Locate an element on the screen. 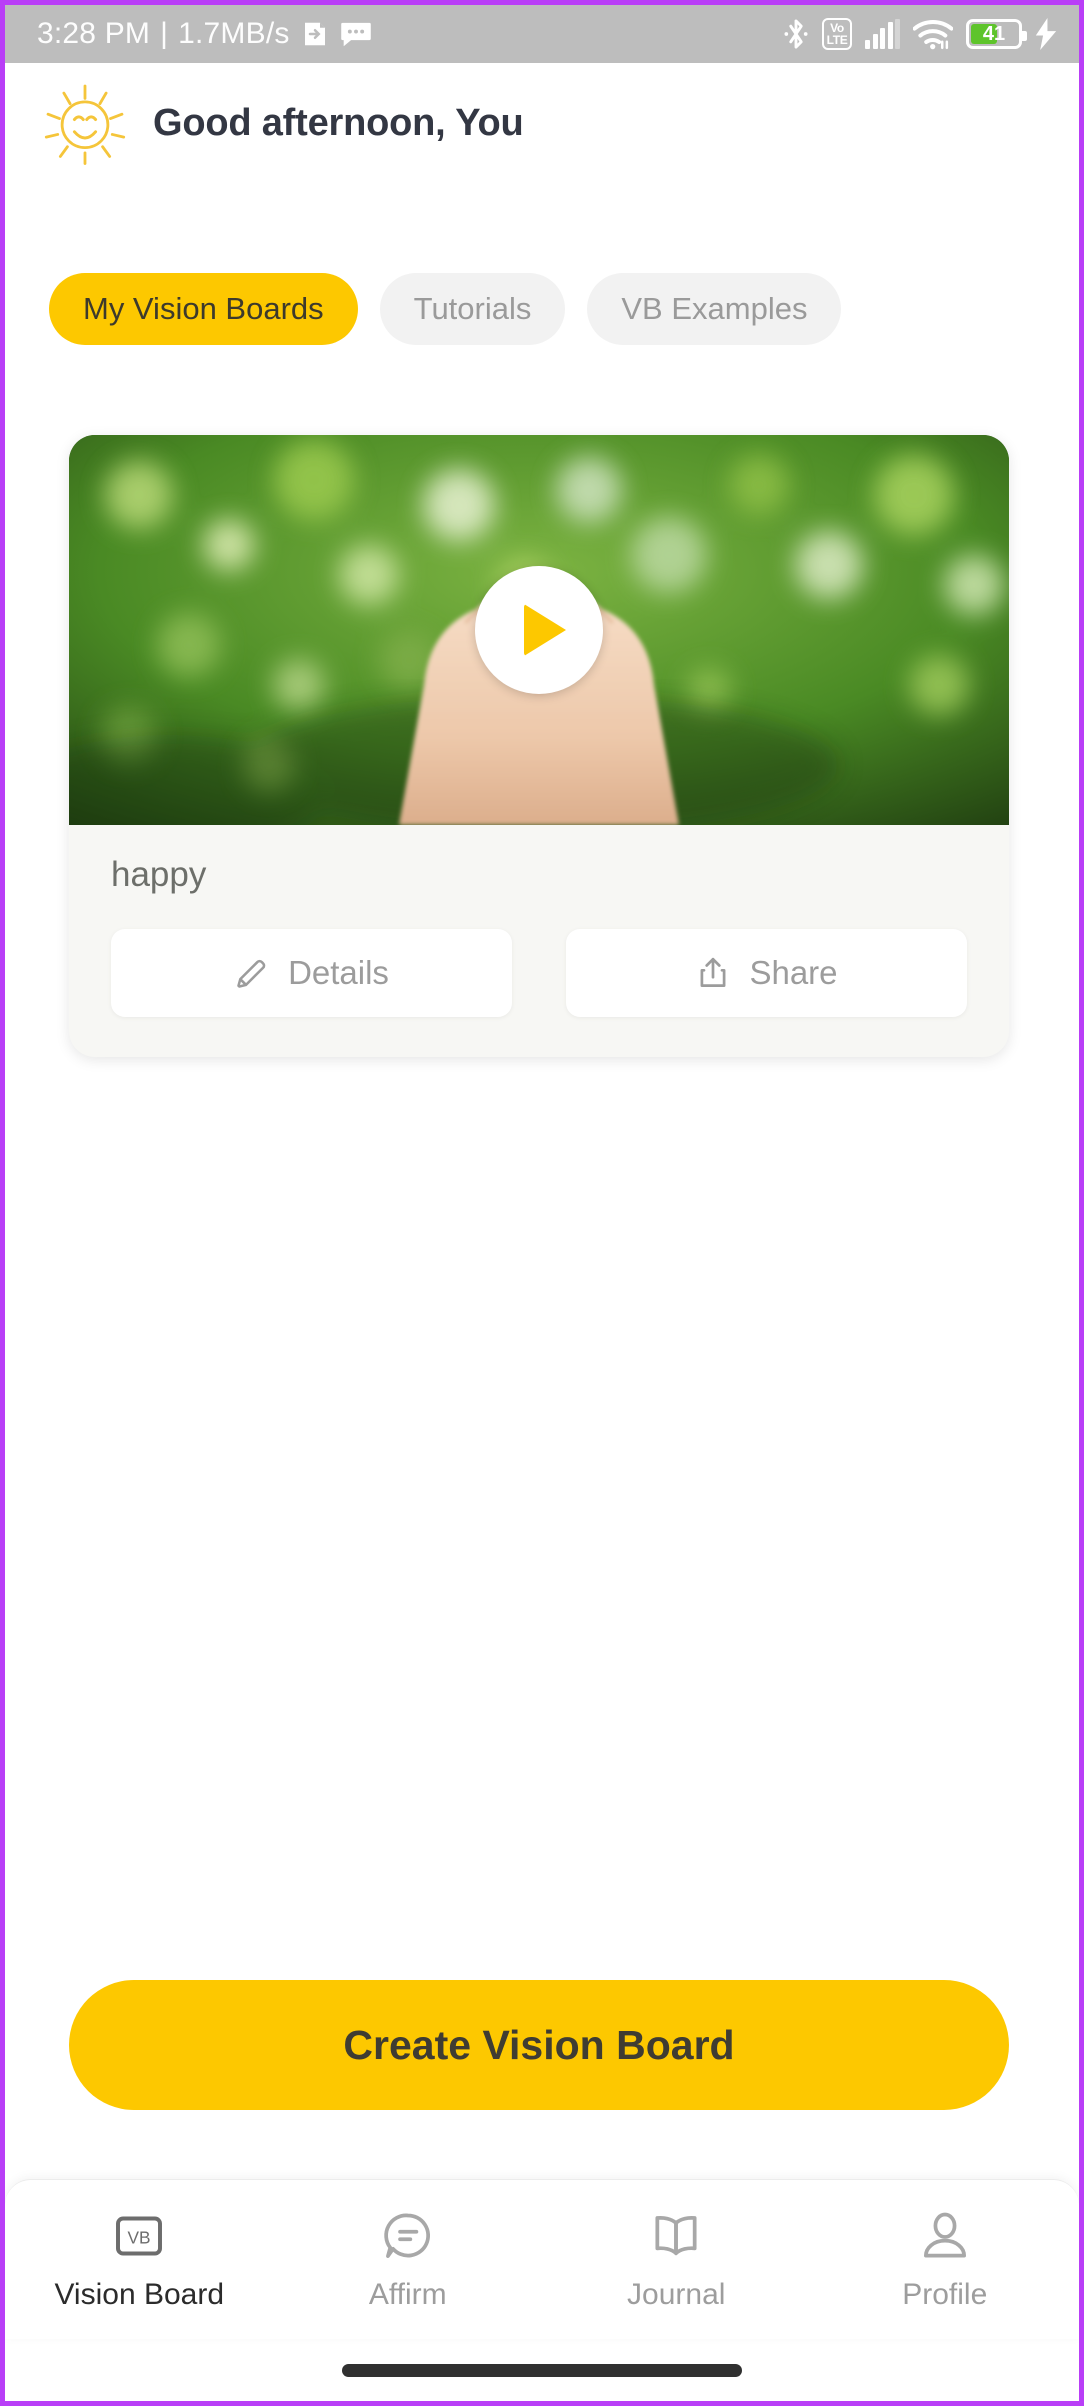 The image size is (1084, 2406). volte-icon: Vo LTE is located at coordinates (837, 34).